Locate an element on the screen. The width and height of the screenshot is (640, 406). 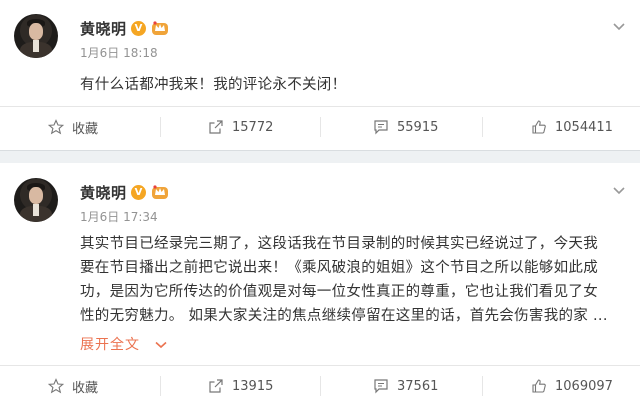
like-count: 1054411 is located at coordinates (584, 127).